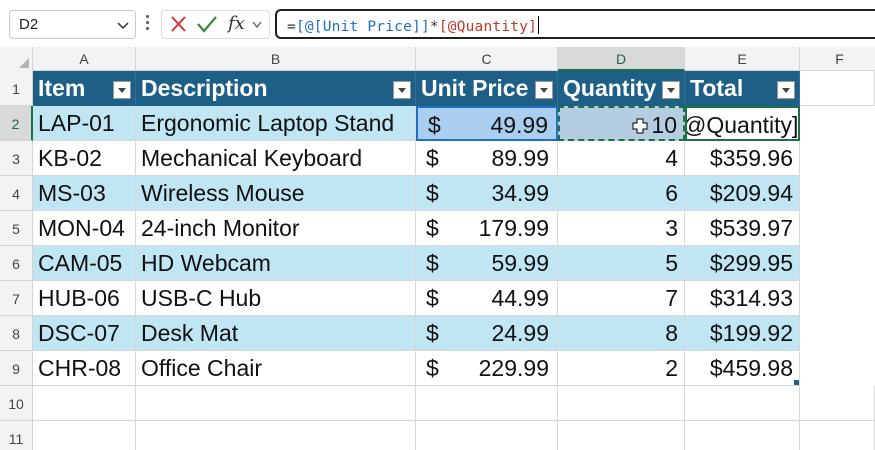 The image size is (875, 450). Describe the element at coordinates (621, 368) in the screenshot. I see `table-cell-qty: 2` at that location.